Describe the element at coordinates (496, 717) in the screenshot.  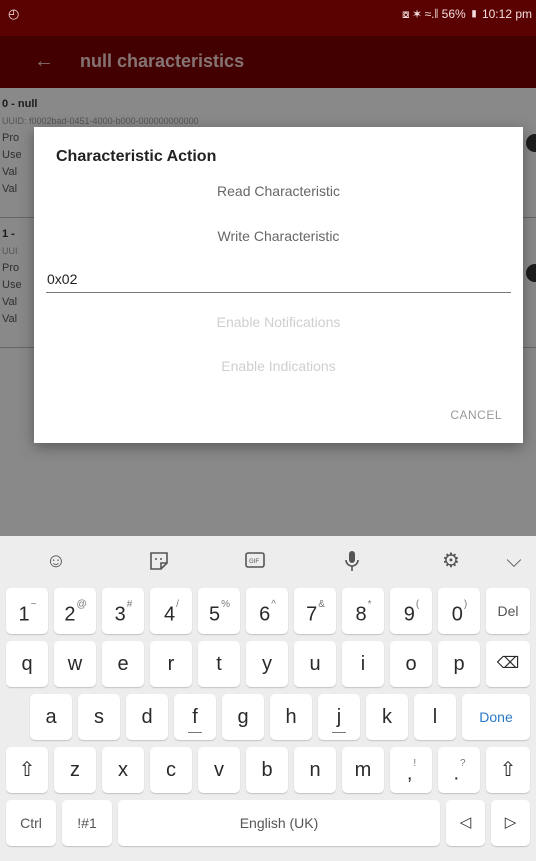
I see `done-button: Done` at that location.